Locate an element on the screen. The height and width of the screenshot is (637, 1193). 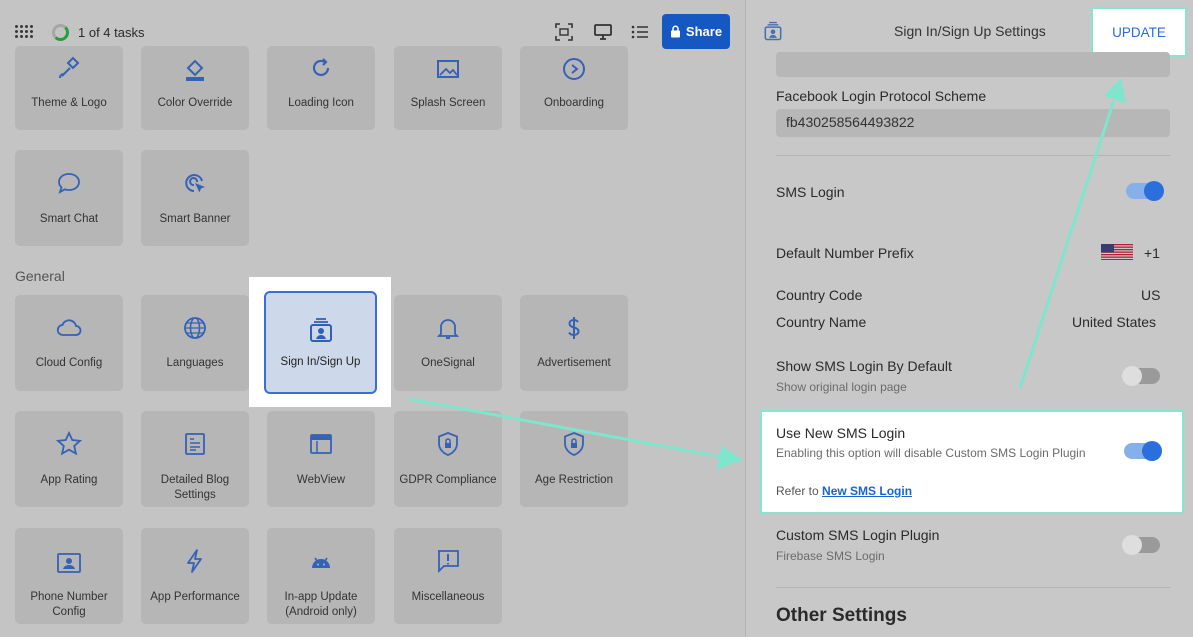
tile-gdpr-compliance: GDPR Compliance is located at coordinates (448, 459).